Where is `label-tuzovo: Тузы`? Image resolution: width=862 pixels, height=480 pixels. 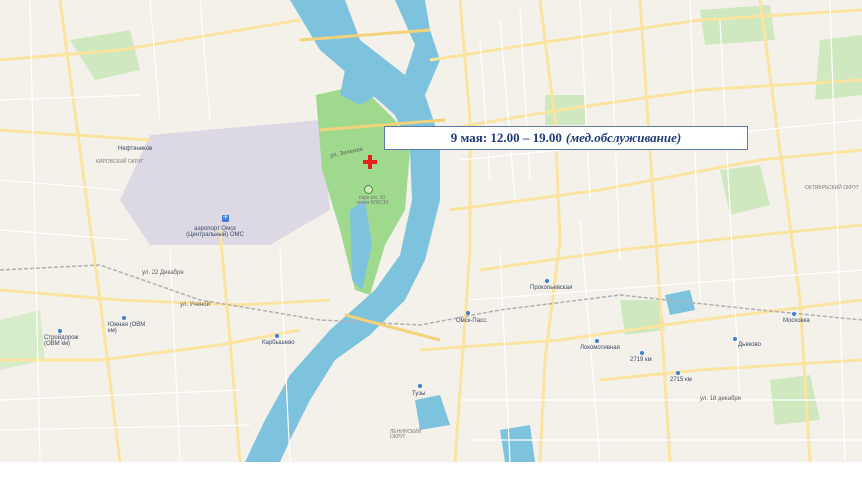 label-tuzovo: Тузы is located at coordinates (419, 394).